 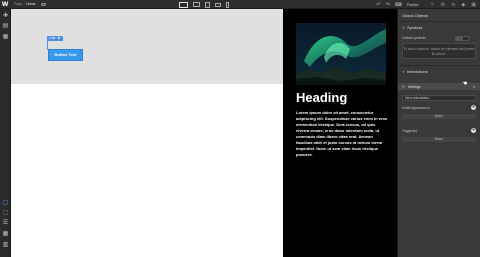 What do you see at coordinates (473, 107) in the screenshot?
I see `add-appearance-plus-icon: +` at bounding box center [473, 107].